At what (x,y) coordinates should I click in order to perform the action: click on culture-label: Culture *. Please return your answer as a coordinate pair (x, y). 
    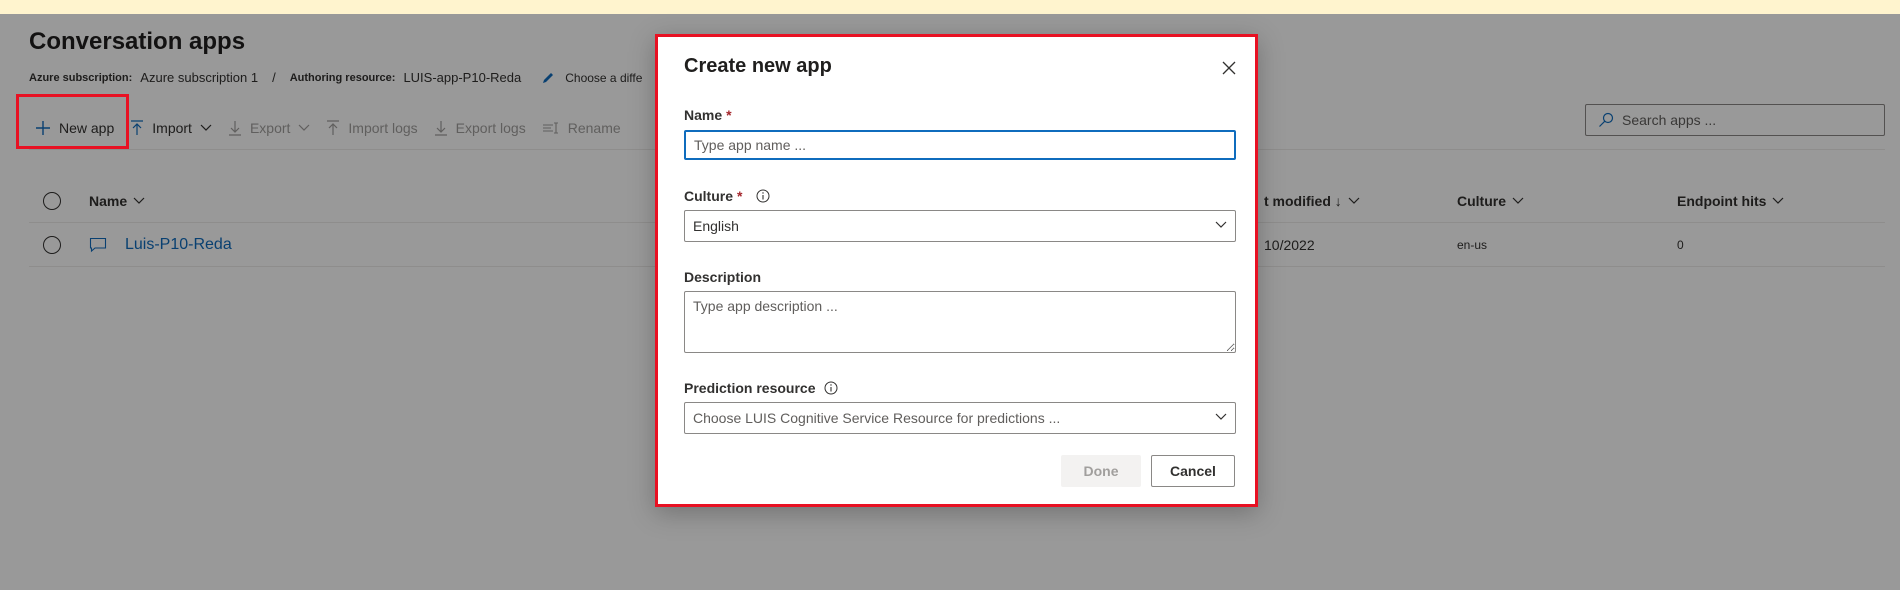
    Looking at the image, I should click on (727, 196).